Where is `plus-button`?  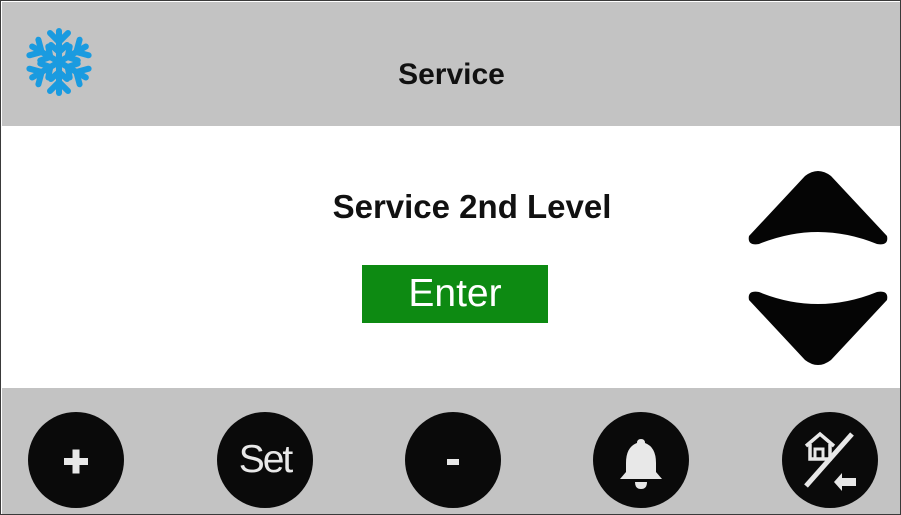
plus-button is located at coordinates (76, 460).